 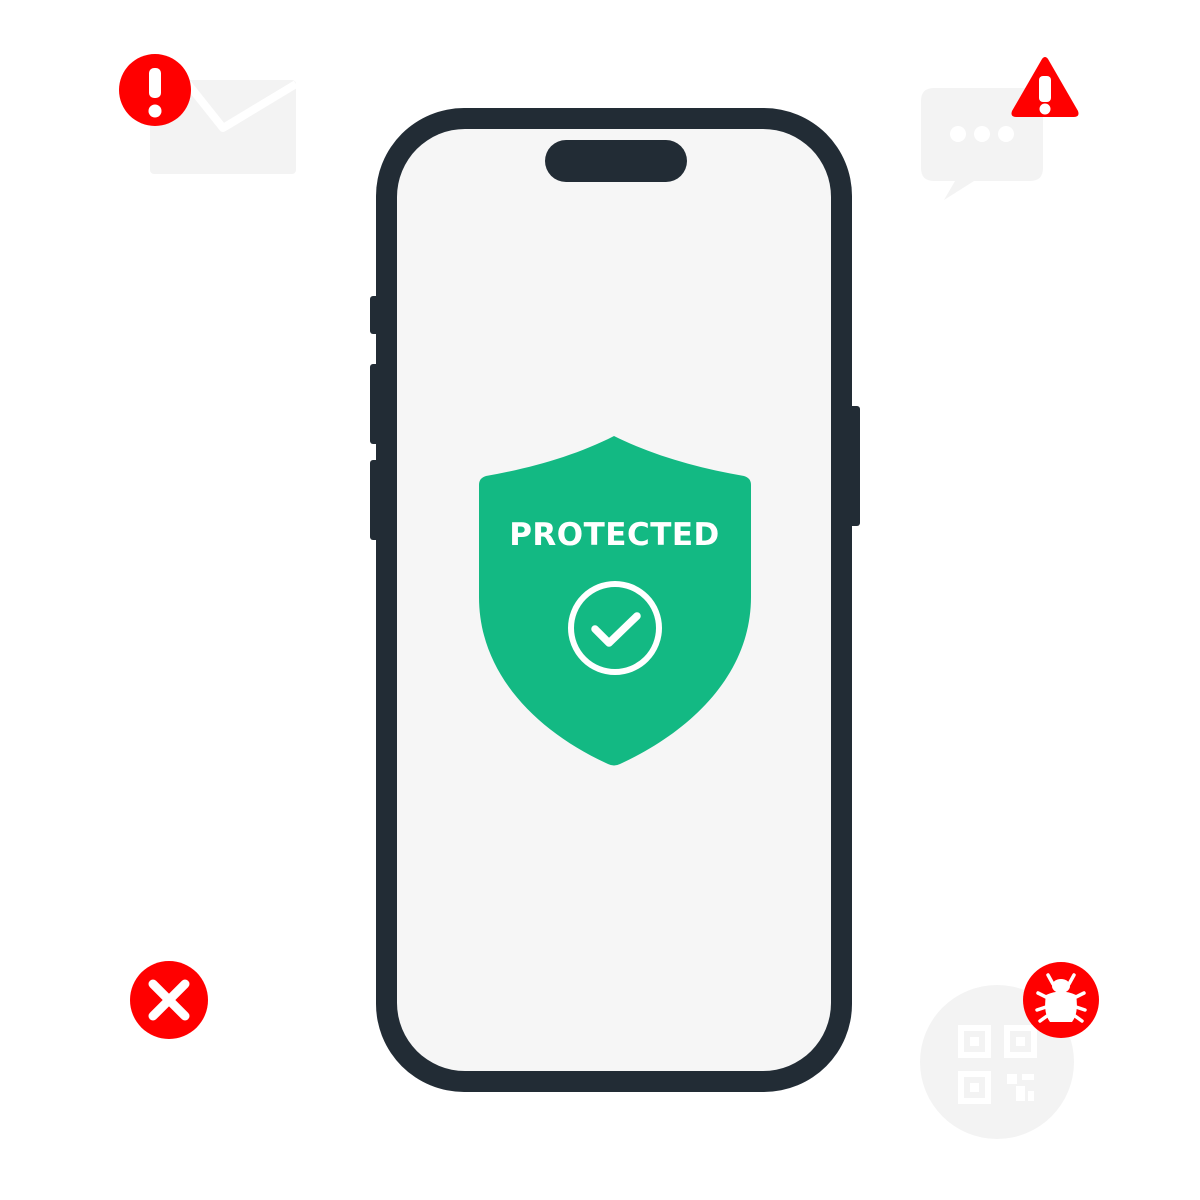 What do you see at coordinates (155, 90) in the screenshot?
I see `exclamation-circle-icon` at bounding box center [155, 90].